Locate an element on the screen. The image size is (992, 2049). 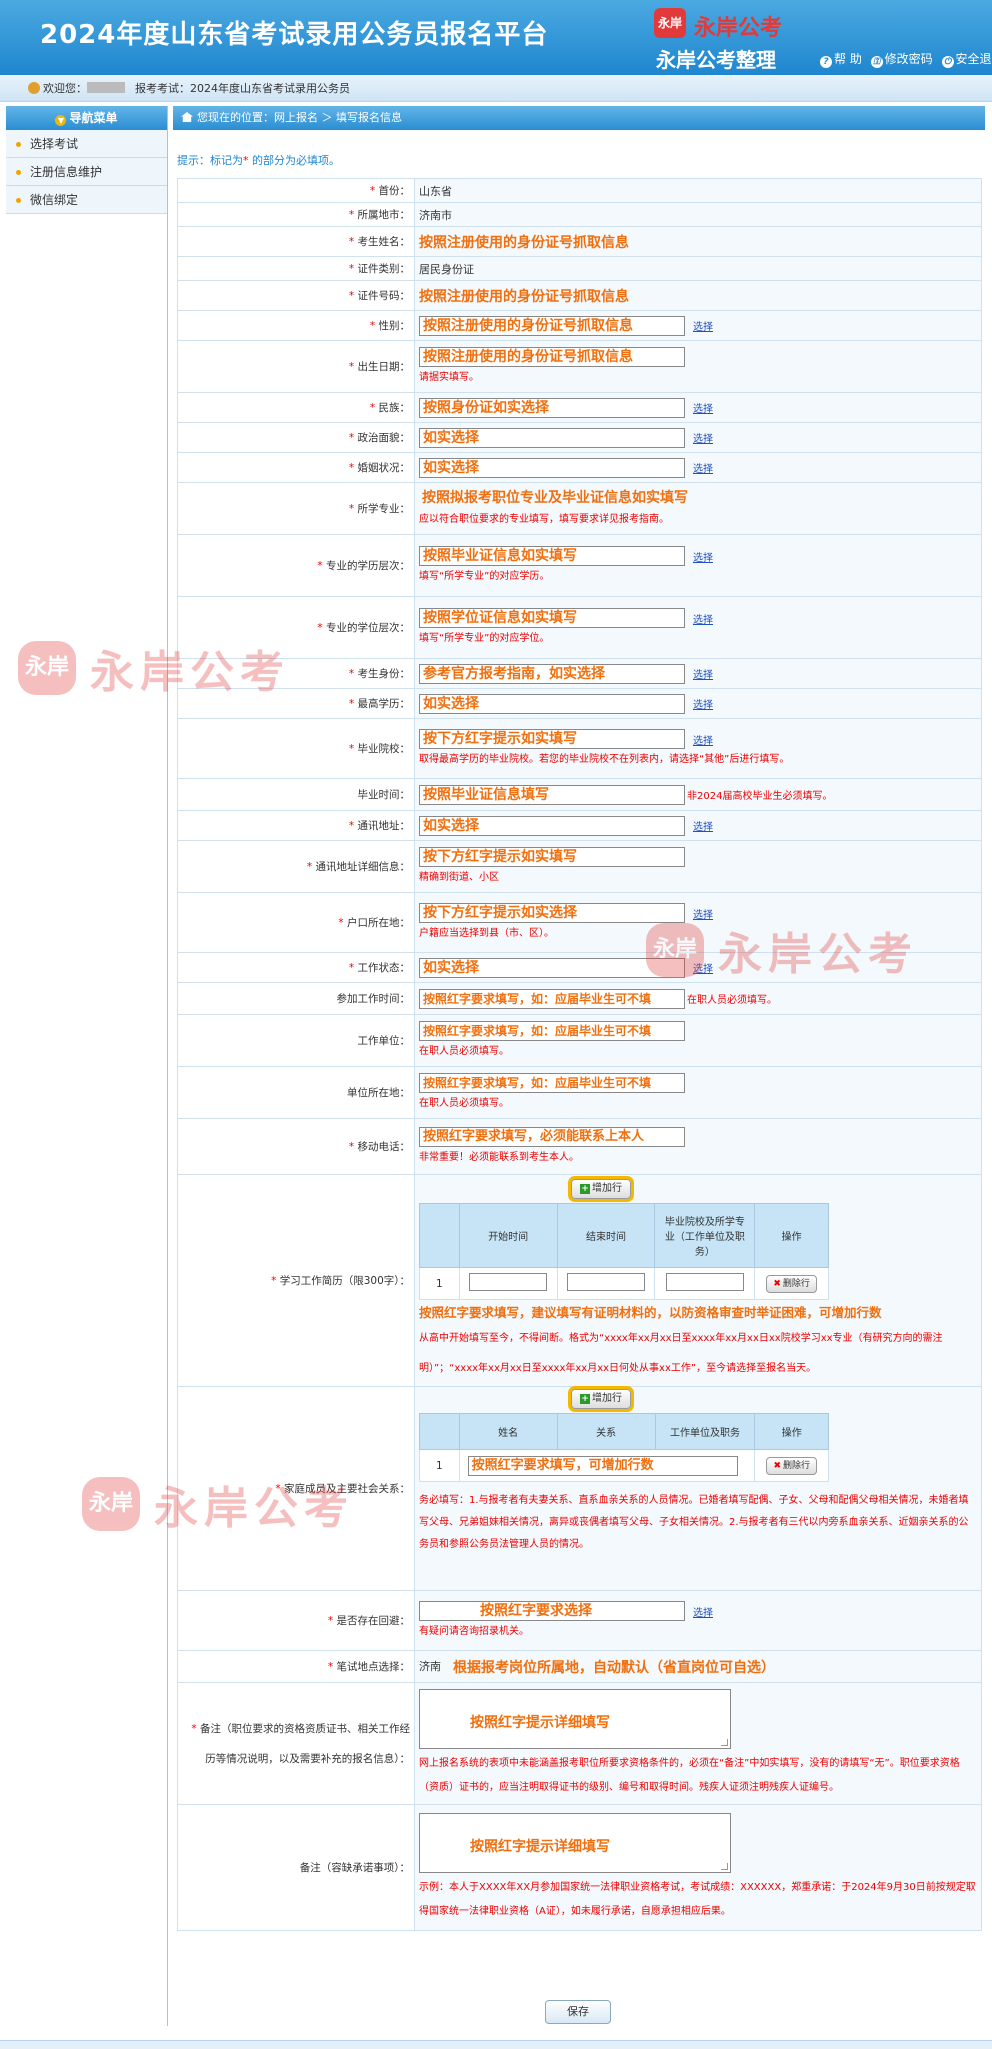
mobile-field: 按照红字要求填写，必须能联系上本人 is located at coordinates (552, 1137).